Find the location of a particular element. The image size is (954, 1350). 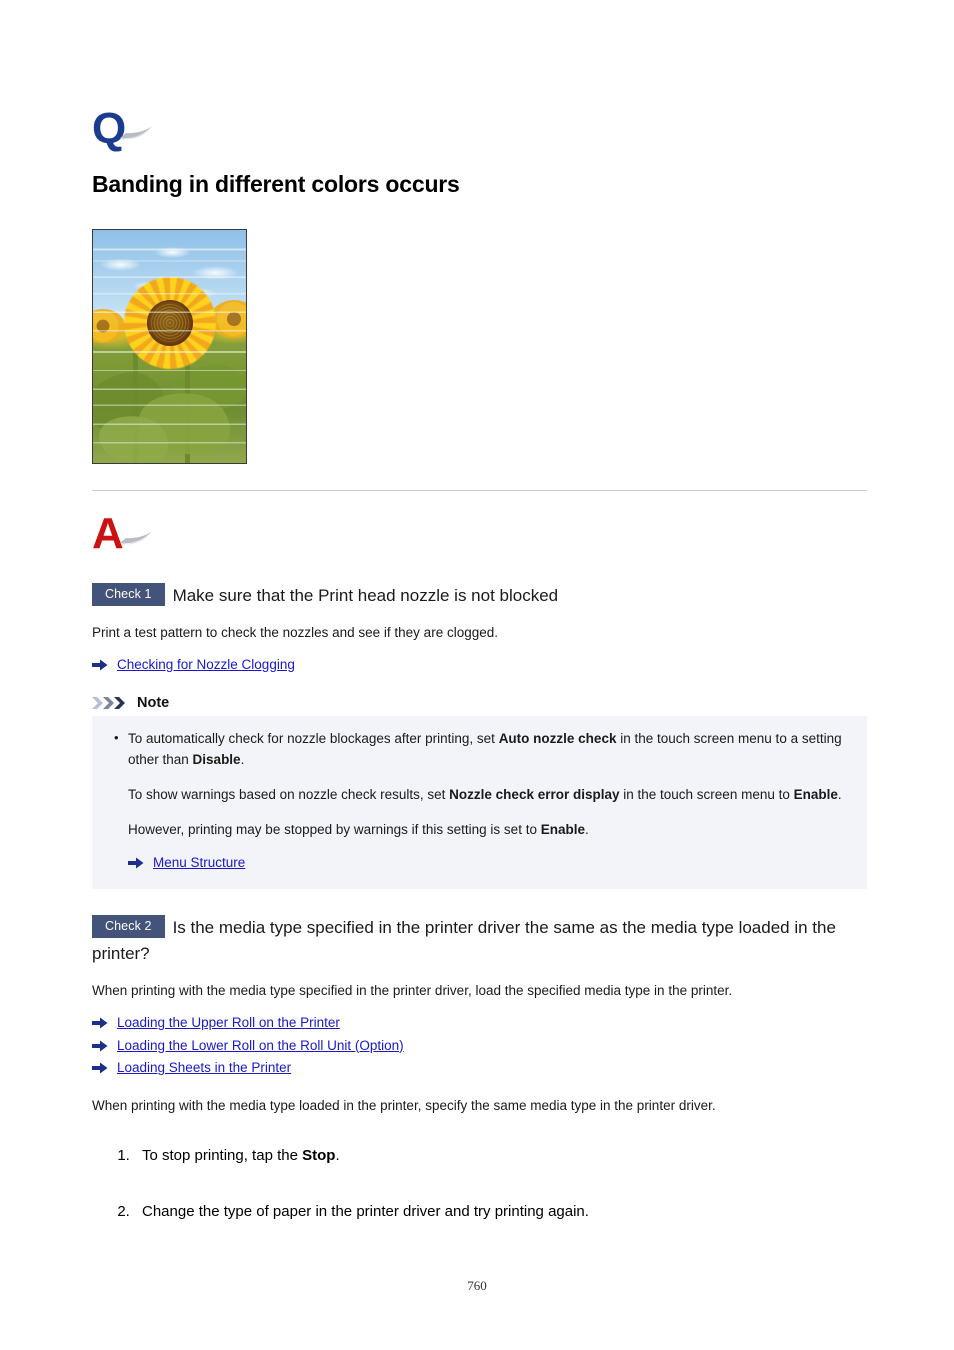

answer-icon-swoosh is located at coordinates (137, 536).